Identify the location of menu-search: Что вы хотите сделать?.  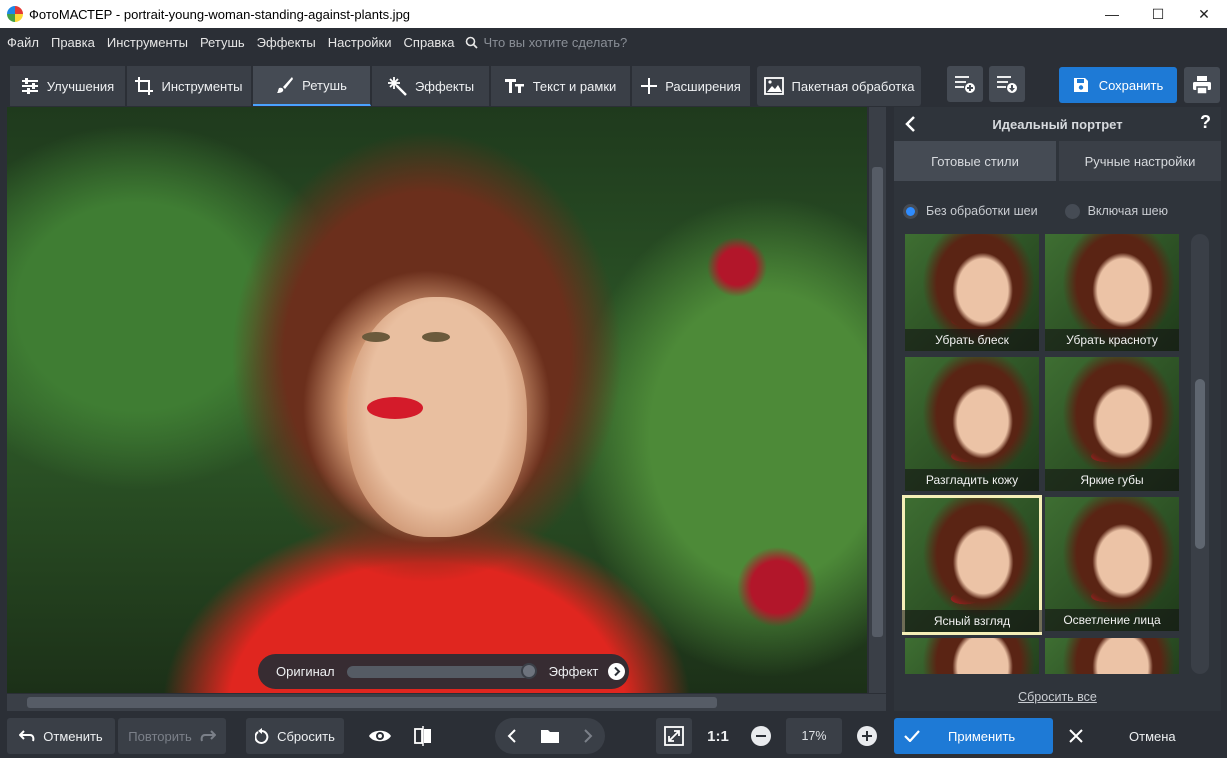
(546, 42).